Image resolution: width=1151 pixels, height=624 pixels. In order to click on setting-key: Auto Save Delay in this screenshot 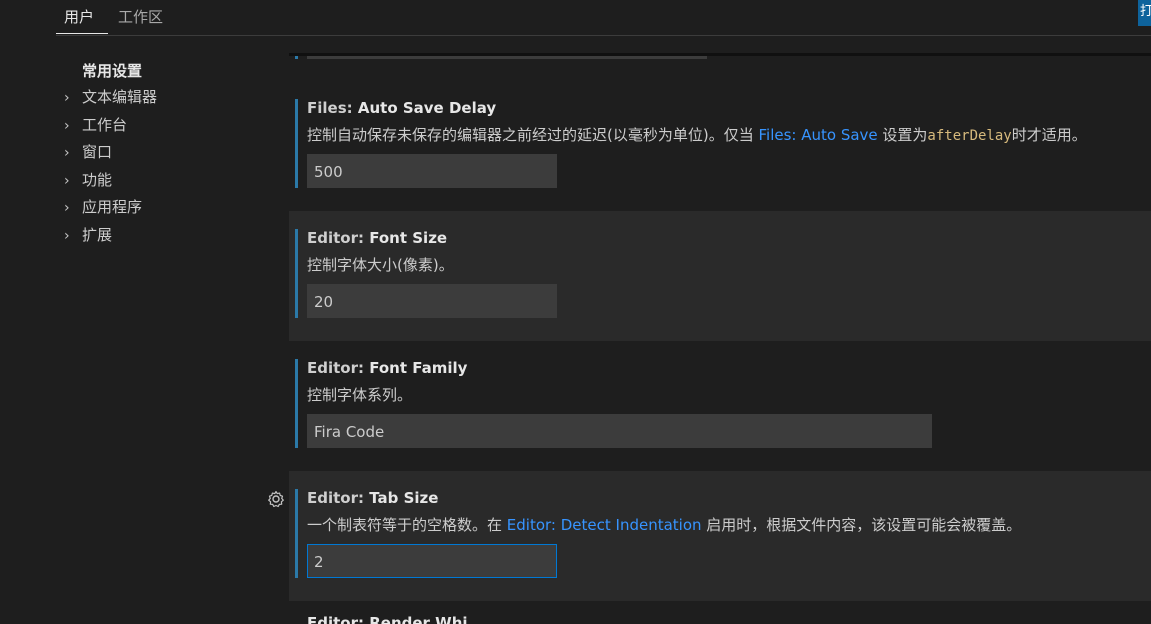, I will do `click(427, 108)`.